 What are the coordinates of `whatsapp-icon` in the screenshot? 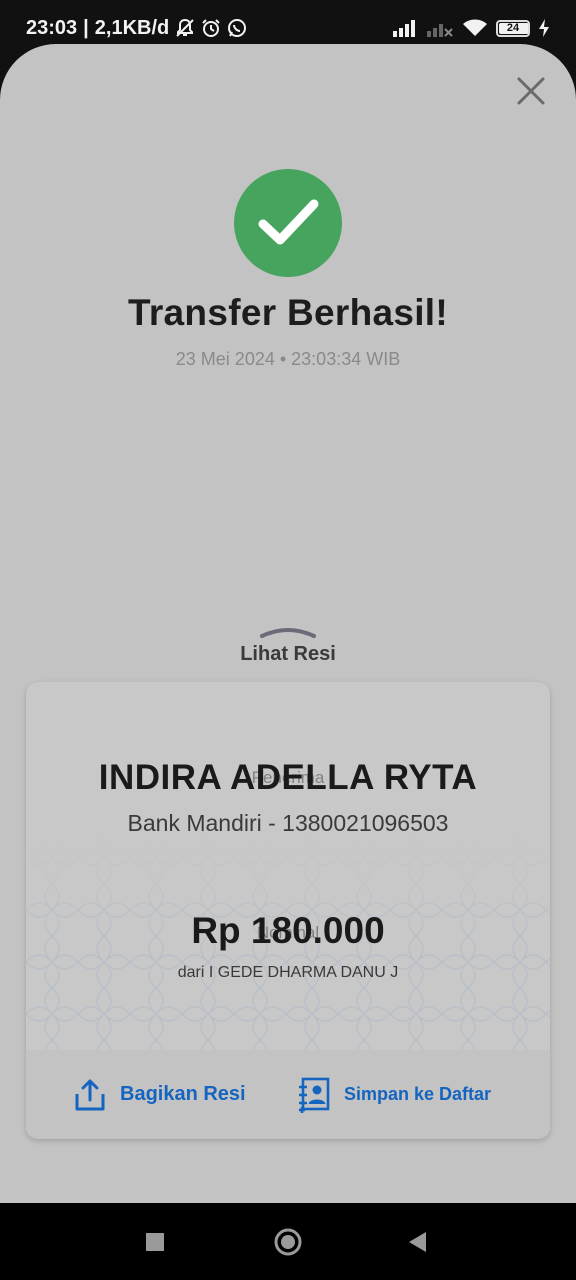 It's located at (237, 28).